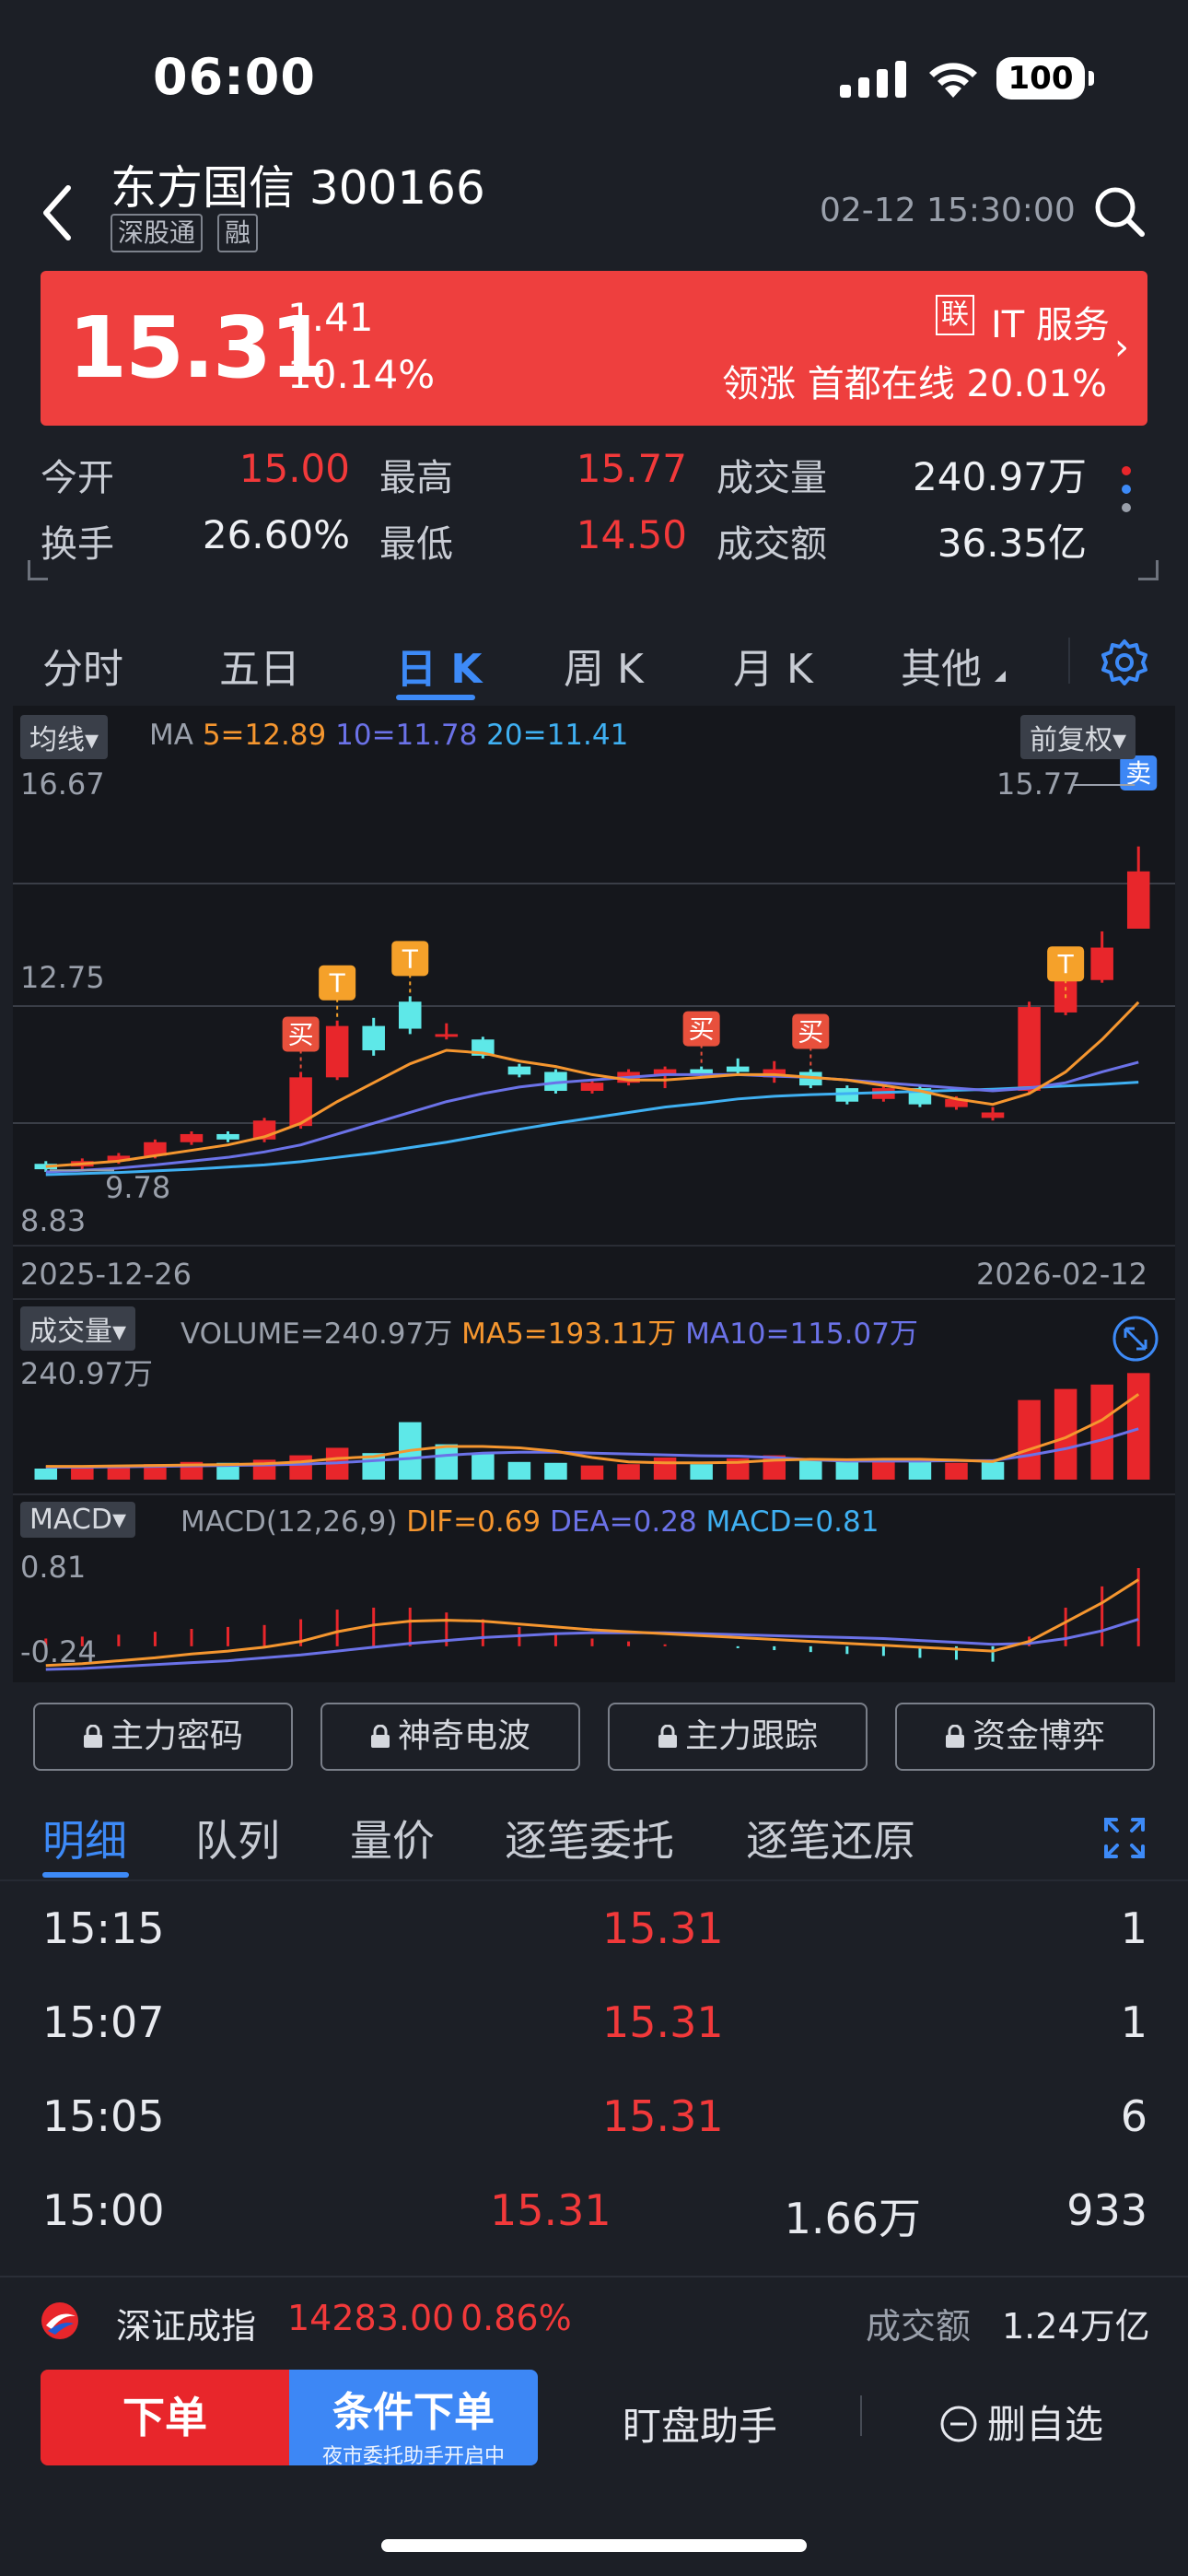 This screenshot has height=2576, width=1188. Describe the element at coordinates (234, 77) in the screenshot. I see `status-time: 06:00` at that location.